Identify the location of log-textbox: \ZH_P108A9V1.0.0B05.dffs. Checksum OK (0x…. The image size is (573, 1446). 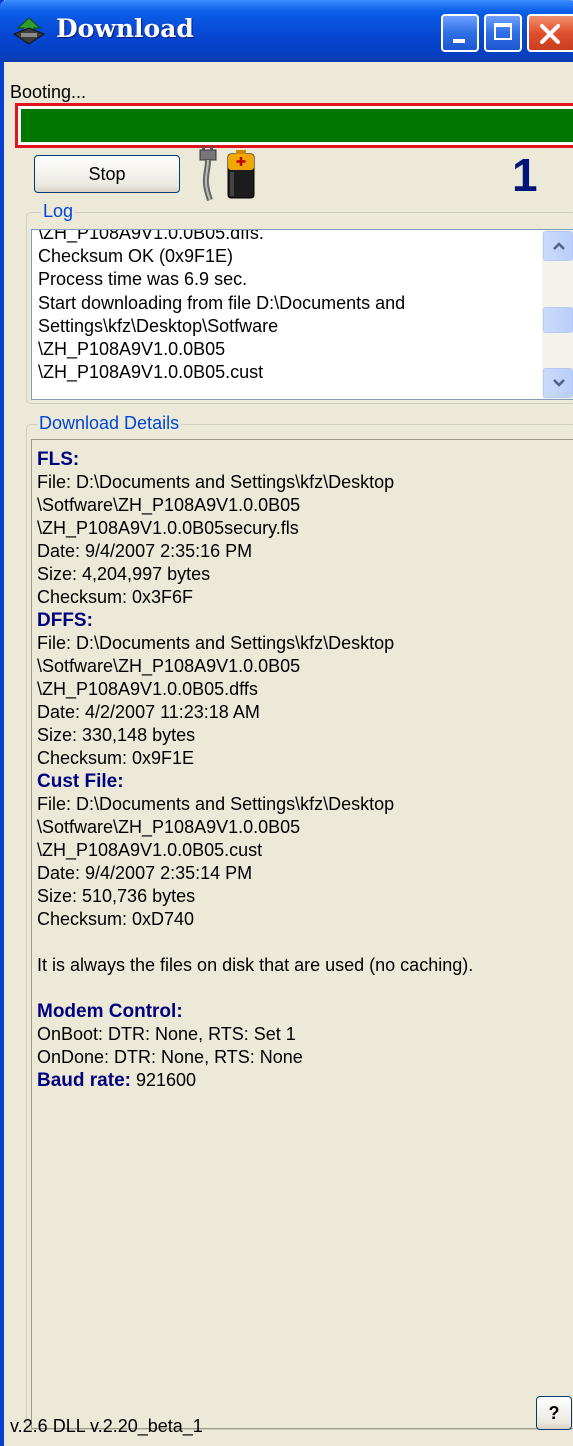
(302, 314).